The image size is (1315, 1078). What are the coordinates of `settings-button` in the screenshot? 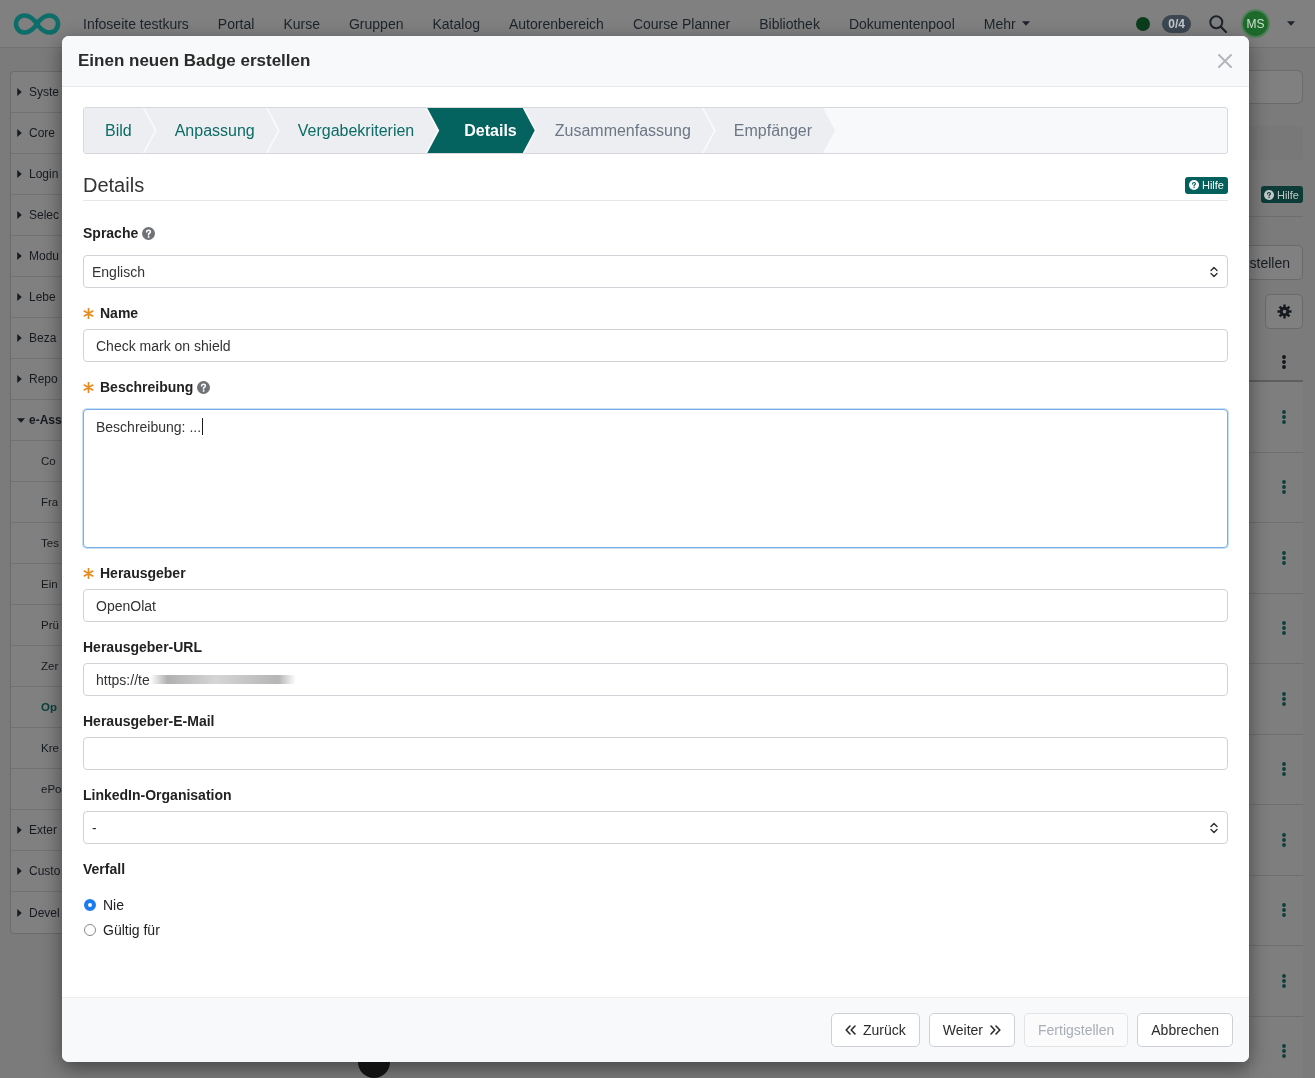 It's located at (1284, 311).